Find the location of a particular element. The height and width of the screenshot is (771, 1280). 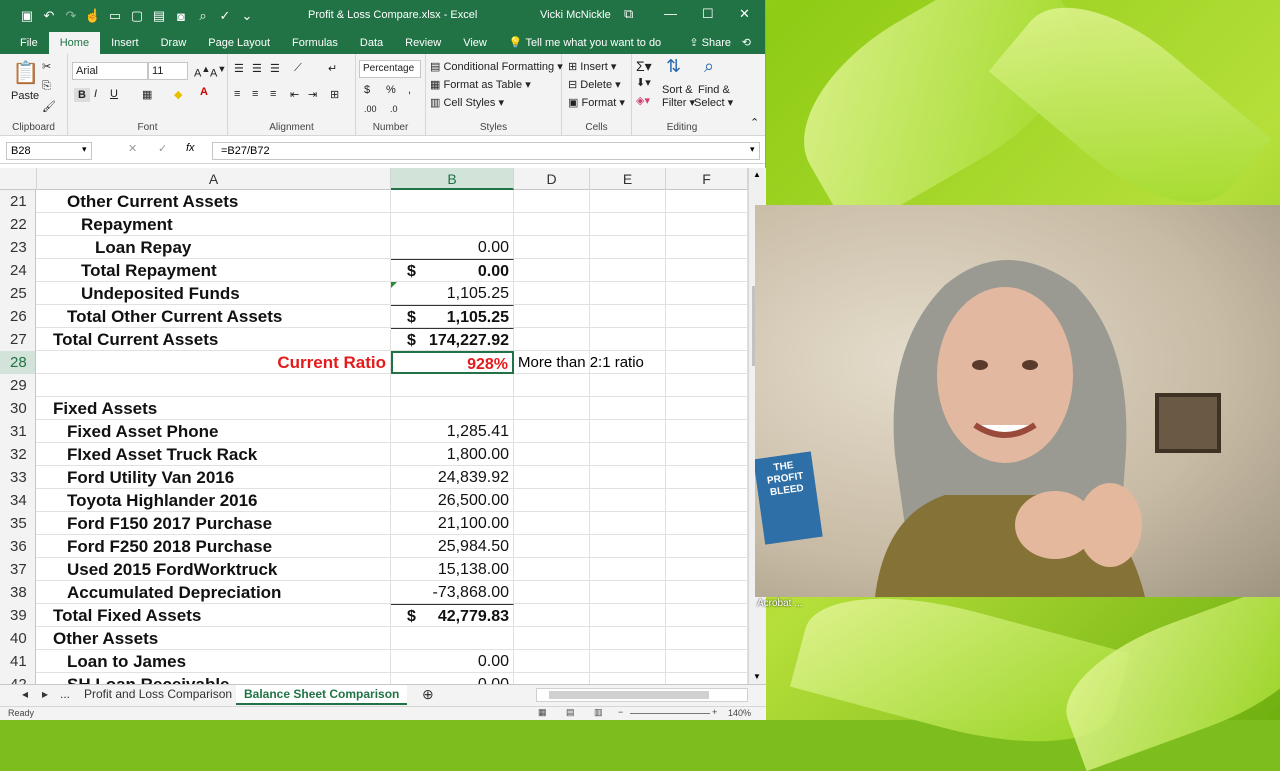

tab-formulas: Formulas is located at coordinates (315, 43).